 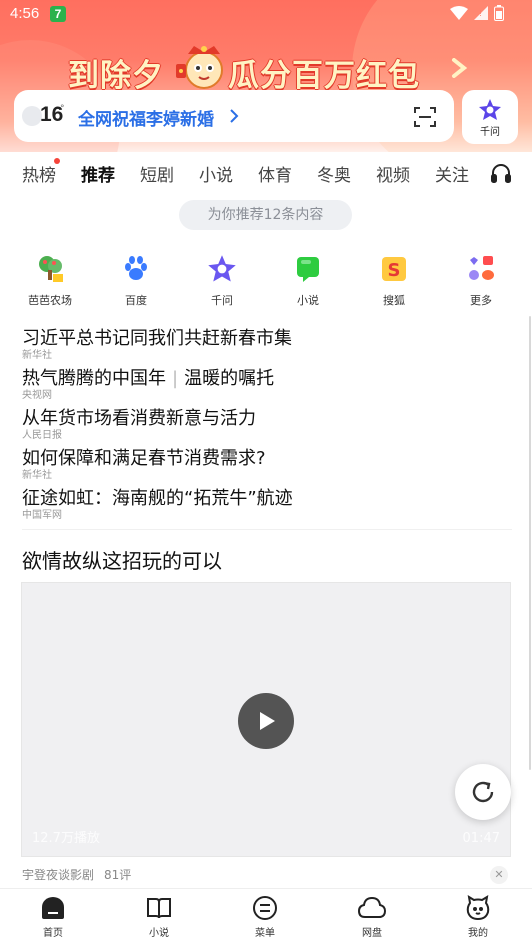 What do you see at coordinates (62, 109) in the screenshot?
I see `weather-degree: °` at bounding box center [62, 109].